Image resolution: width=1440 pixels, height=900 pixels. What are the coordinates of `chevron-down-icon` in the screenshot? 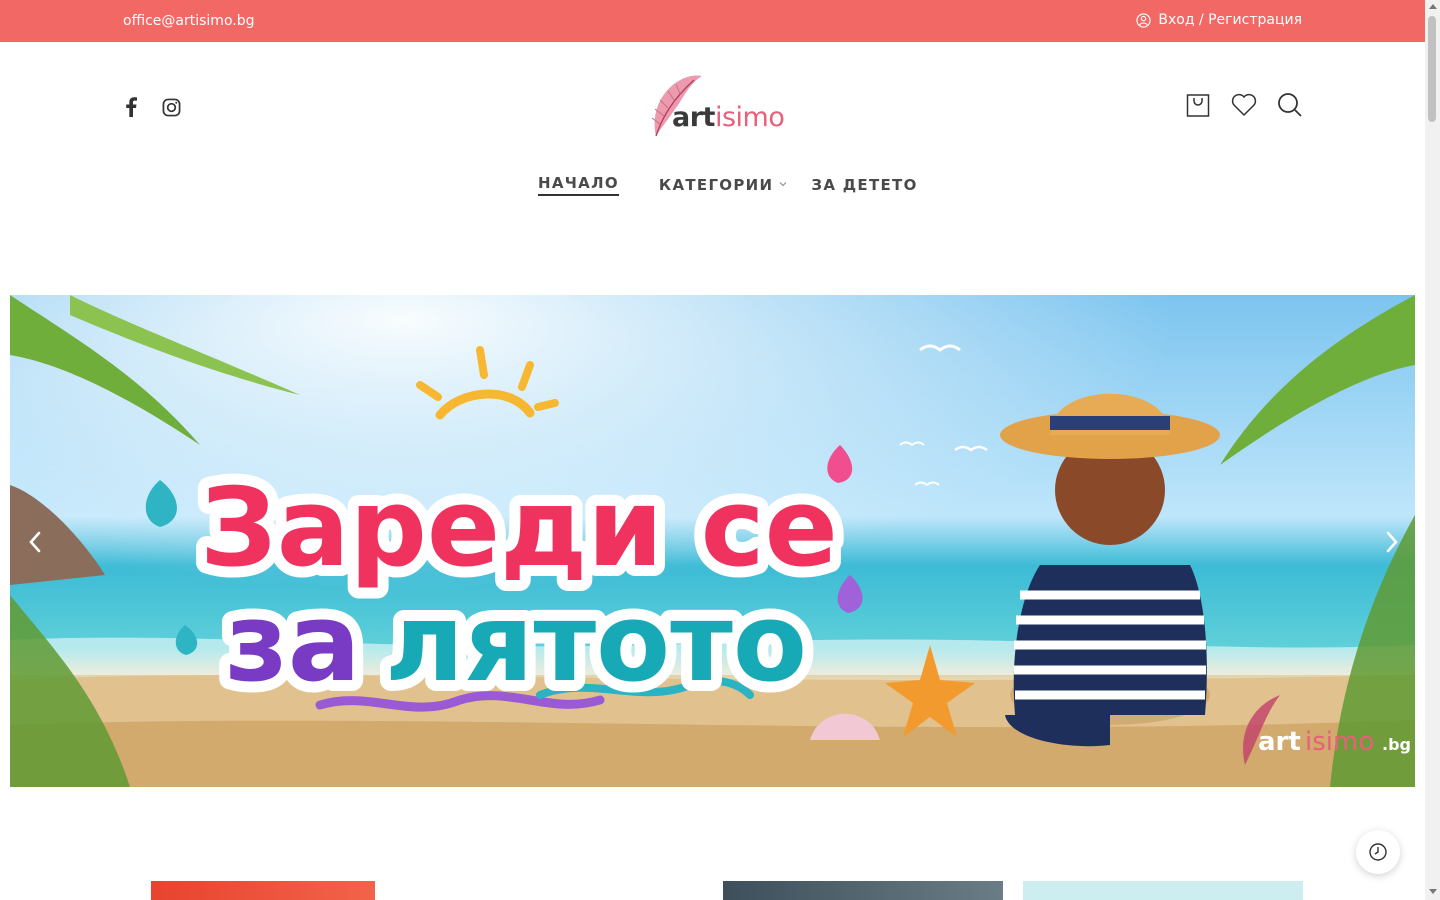 It's located at (783, 184).